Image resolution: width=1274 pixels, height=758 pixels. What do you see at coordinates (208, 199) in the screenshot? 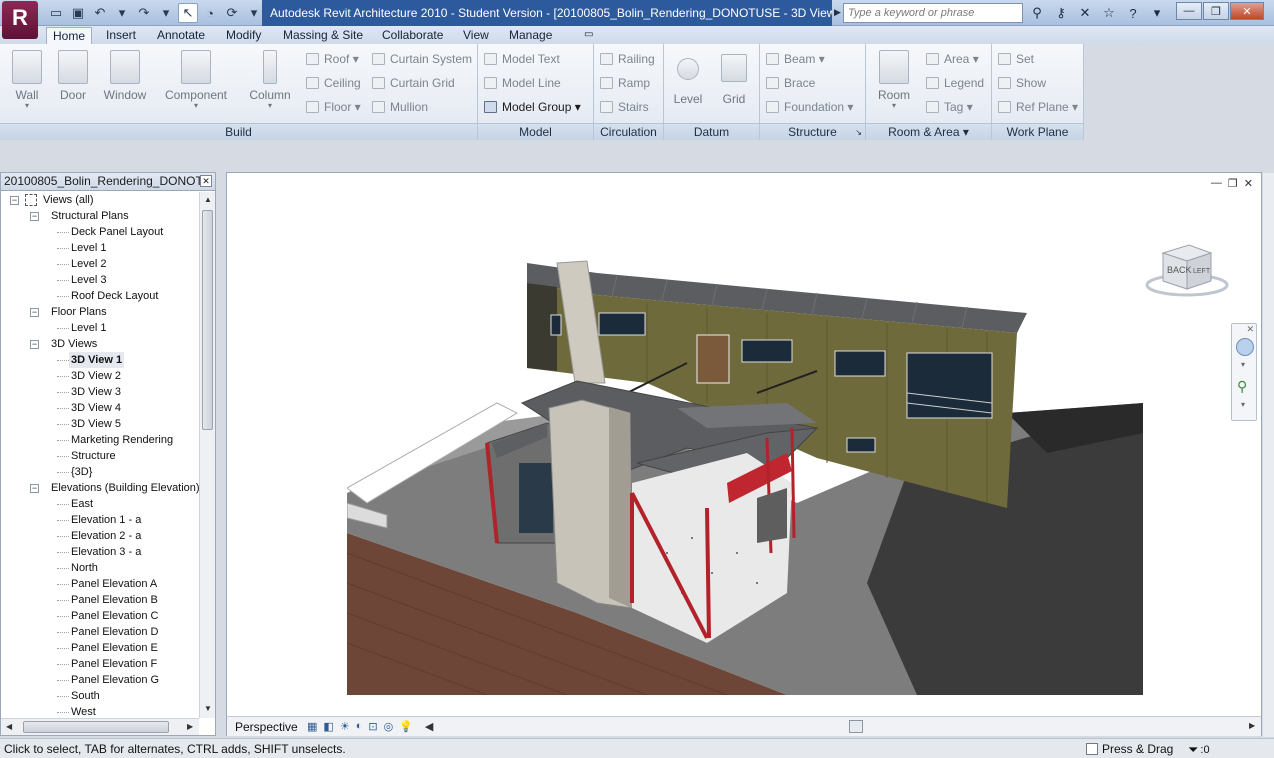
I see `scroll-up-icon: ▲` at bounding box center [208, 199].